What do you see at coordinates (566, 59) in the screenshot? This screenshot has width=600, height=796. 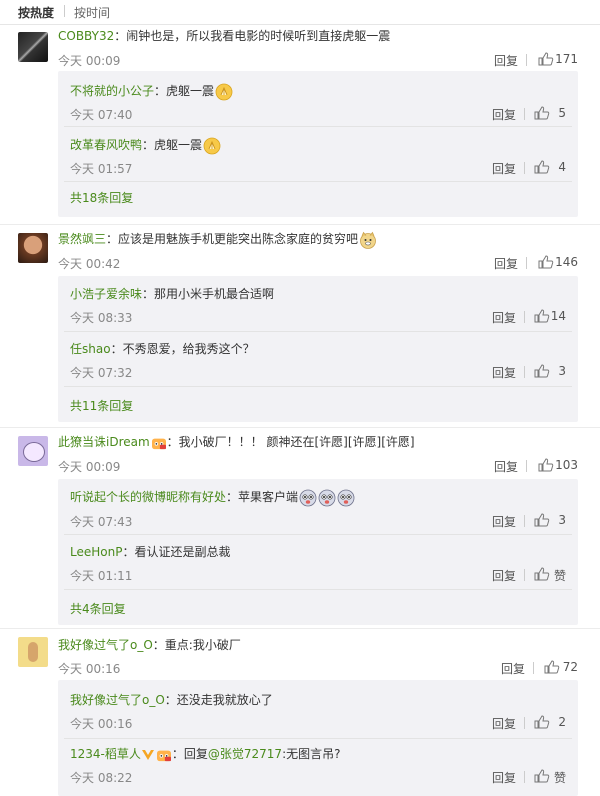 I see `like-count: 171` at bounding box center [566, 59].